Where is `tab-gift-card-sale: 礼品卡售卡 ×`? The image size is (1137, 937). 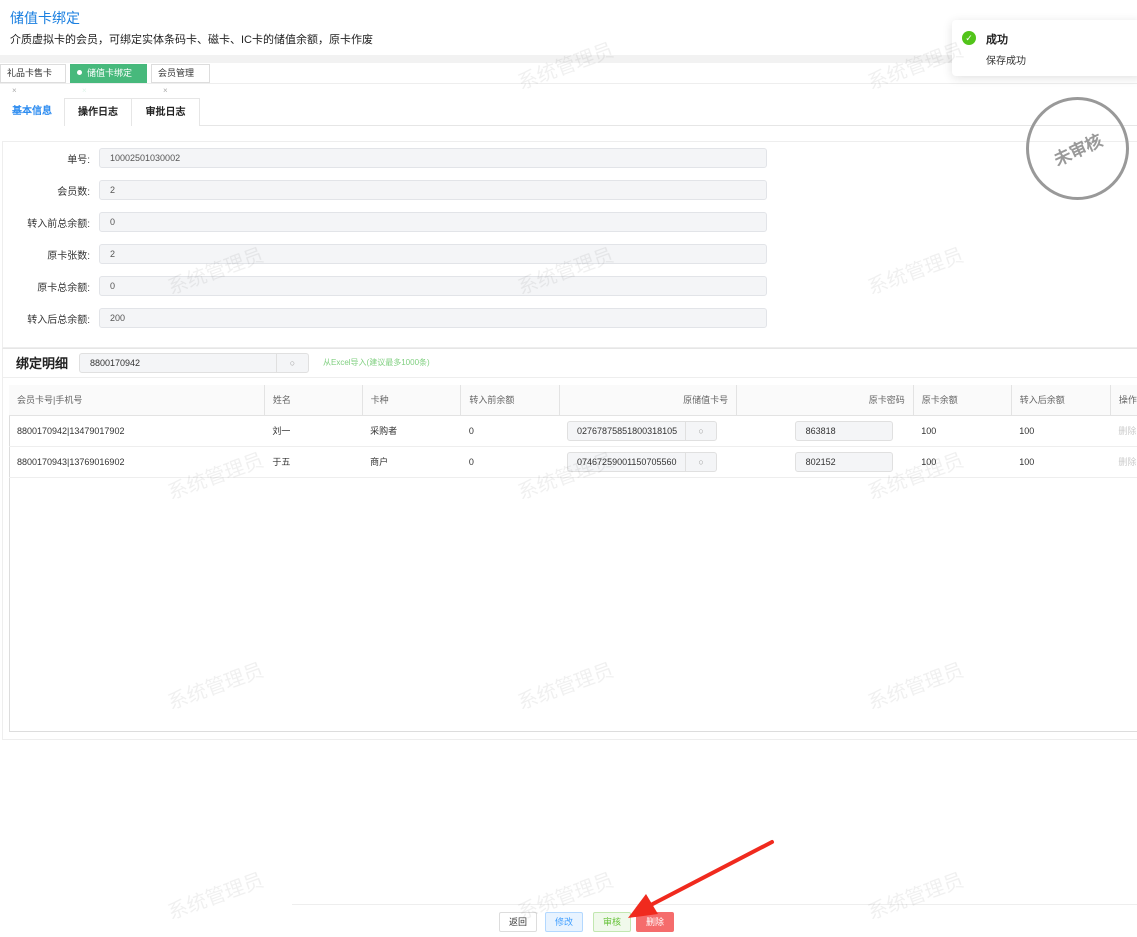
tab-gift-card-sale: 礼品卡售卡 × is located at coordinates (33, 79).